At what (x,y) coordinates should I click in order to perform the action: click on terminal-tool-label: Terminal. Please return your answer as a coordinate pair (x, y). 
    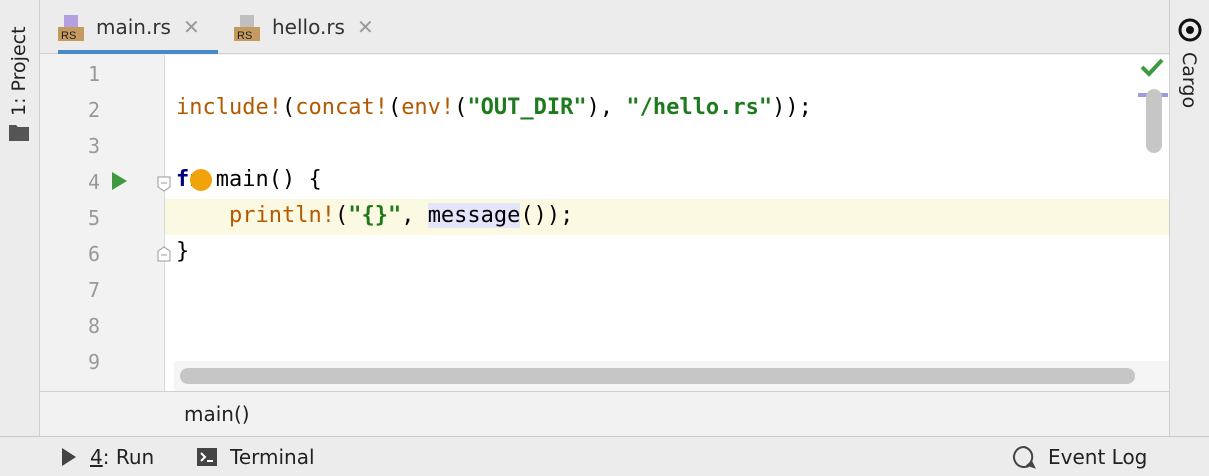
    Looking at the image, I should click on (272, 457).